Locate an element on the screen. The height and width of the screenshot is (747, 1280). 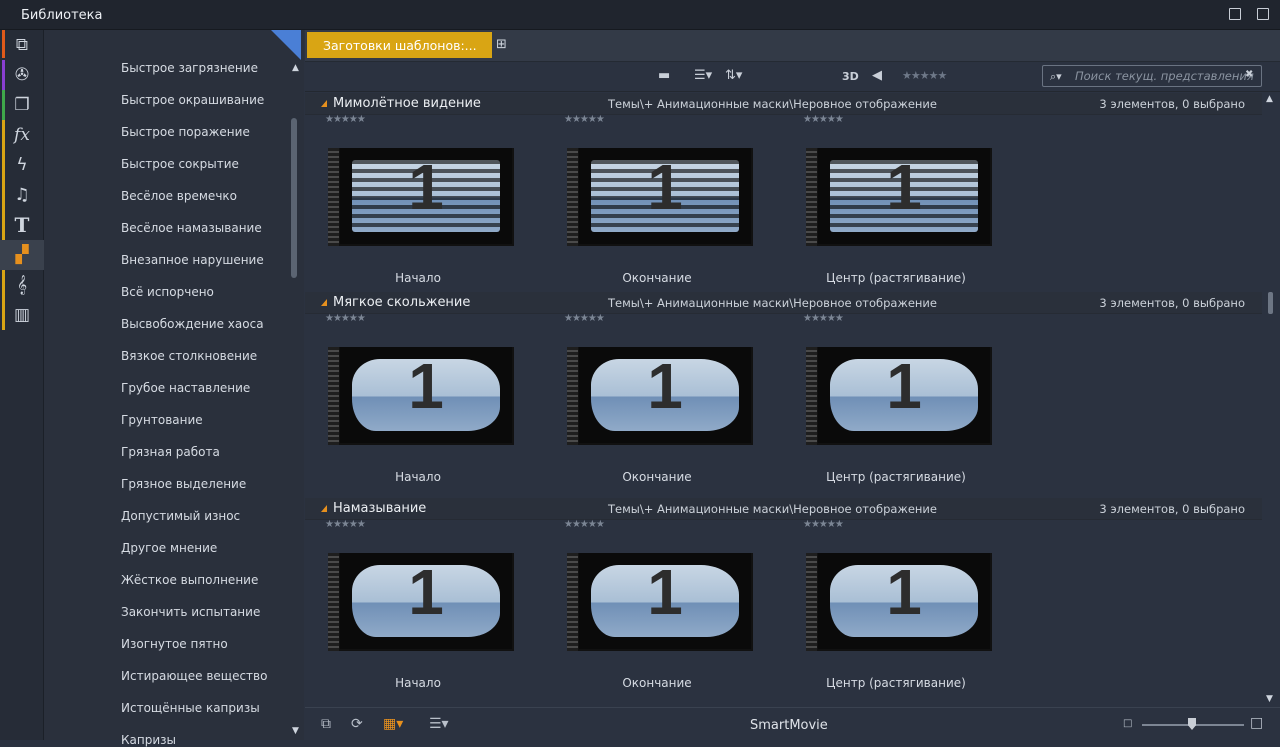
search-icon: ⌕▾ is located at coordinates (1056, 76).